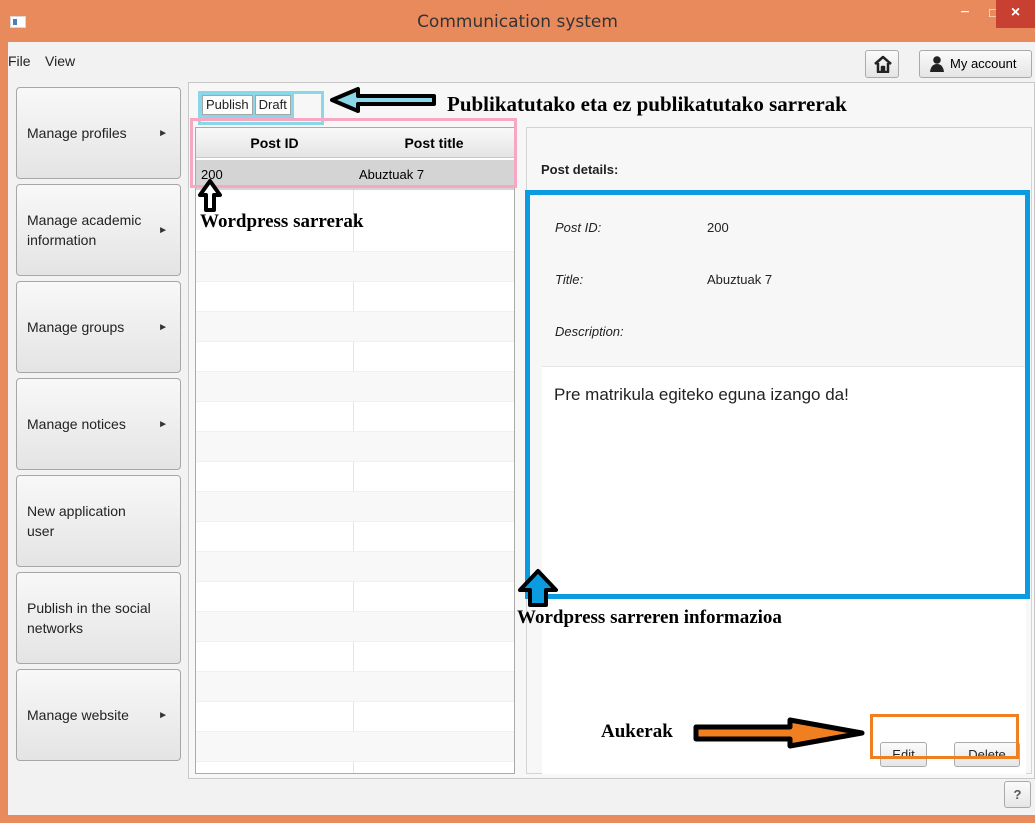 This screenshot has height=823, width=1035. Describe the element at coordinates (569, 279) in the screenshot. I see `title-label: Title:` at that location.